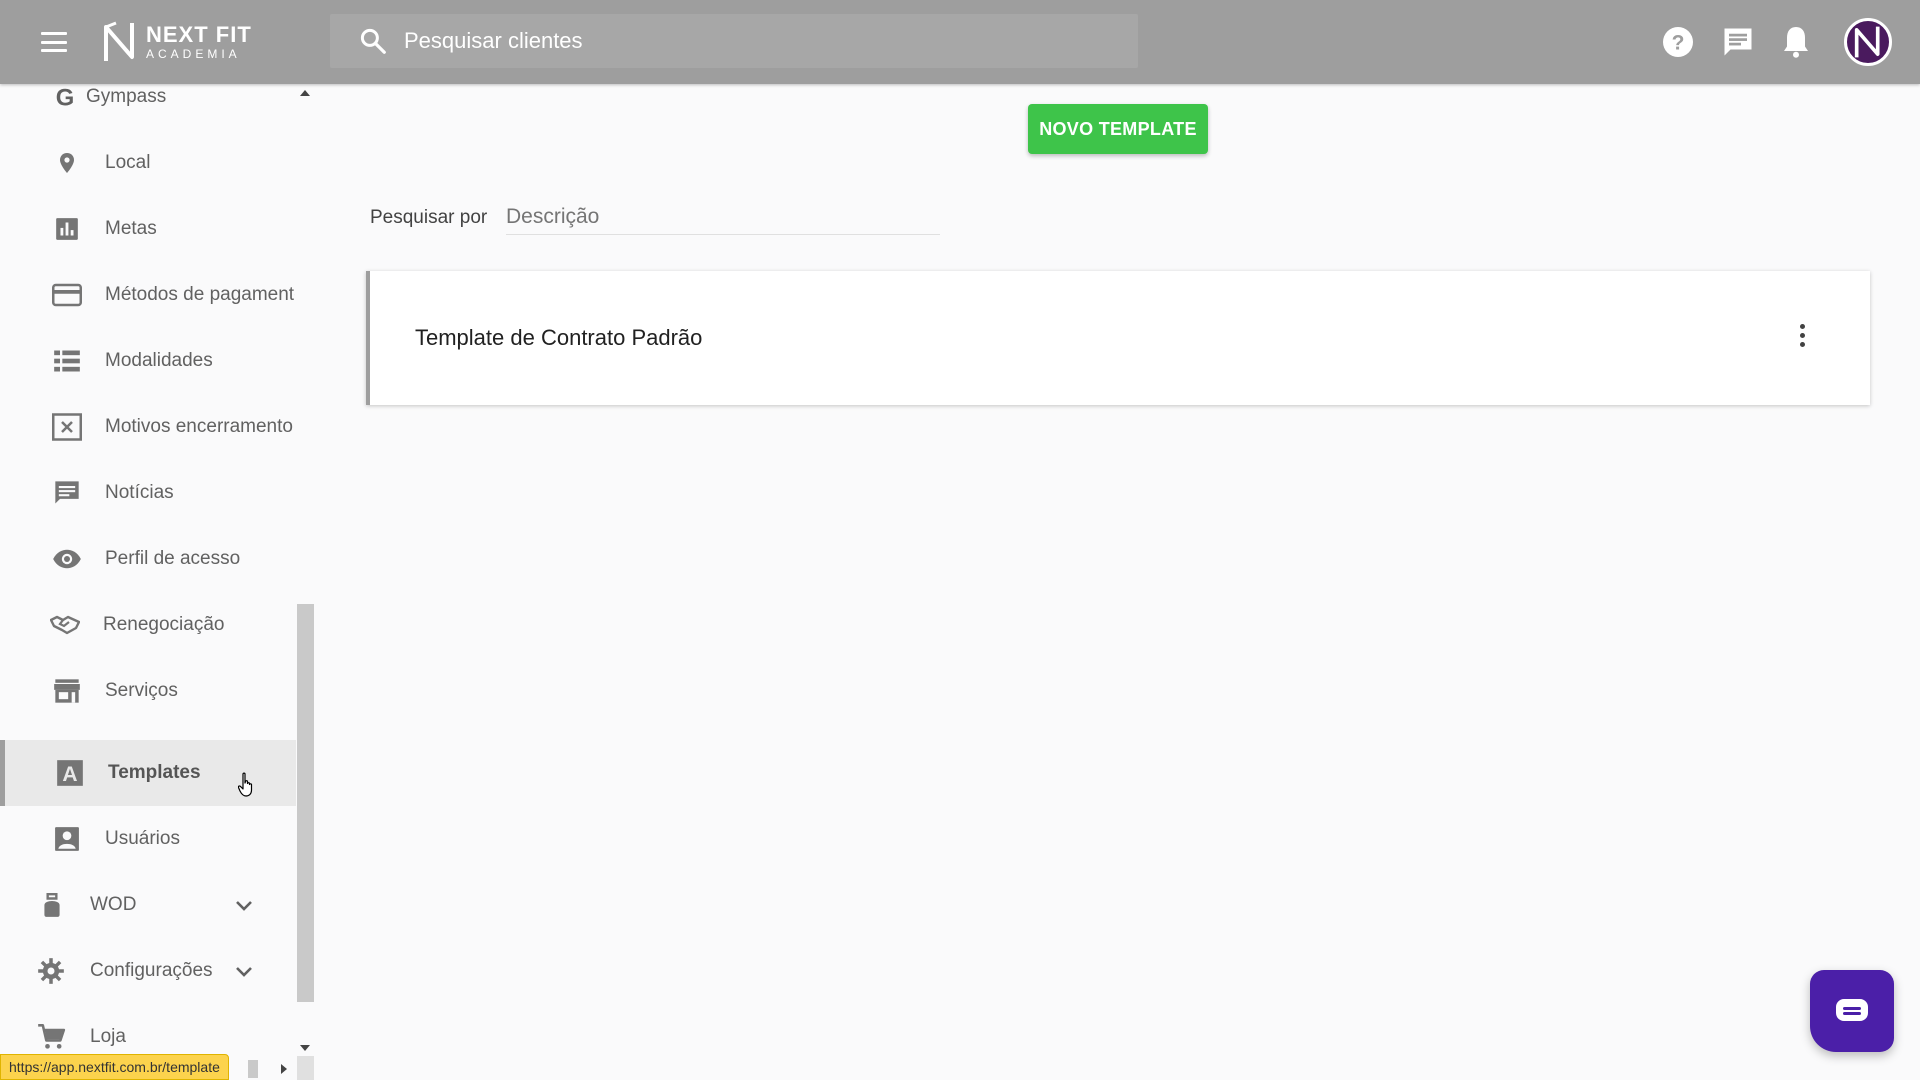  Describe the element at coordinates (65, 625) in the screenshot. I see `handshake-icon` at that location.